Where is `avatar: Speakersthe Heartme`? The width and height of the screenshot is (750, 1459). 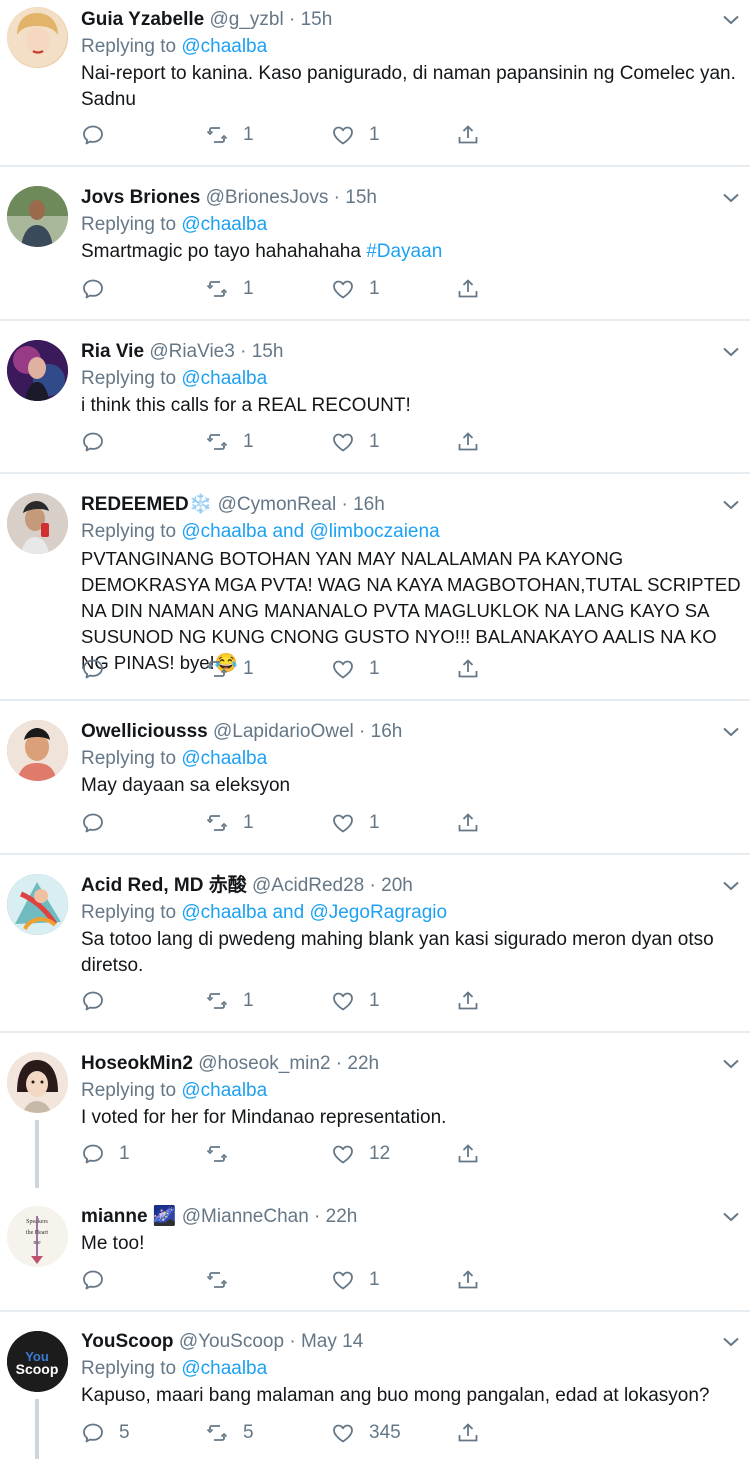 avatar: Speakersthe Heartme is located at coordinates (37, 1236).